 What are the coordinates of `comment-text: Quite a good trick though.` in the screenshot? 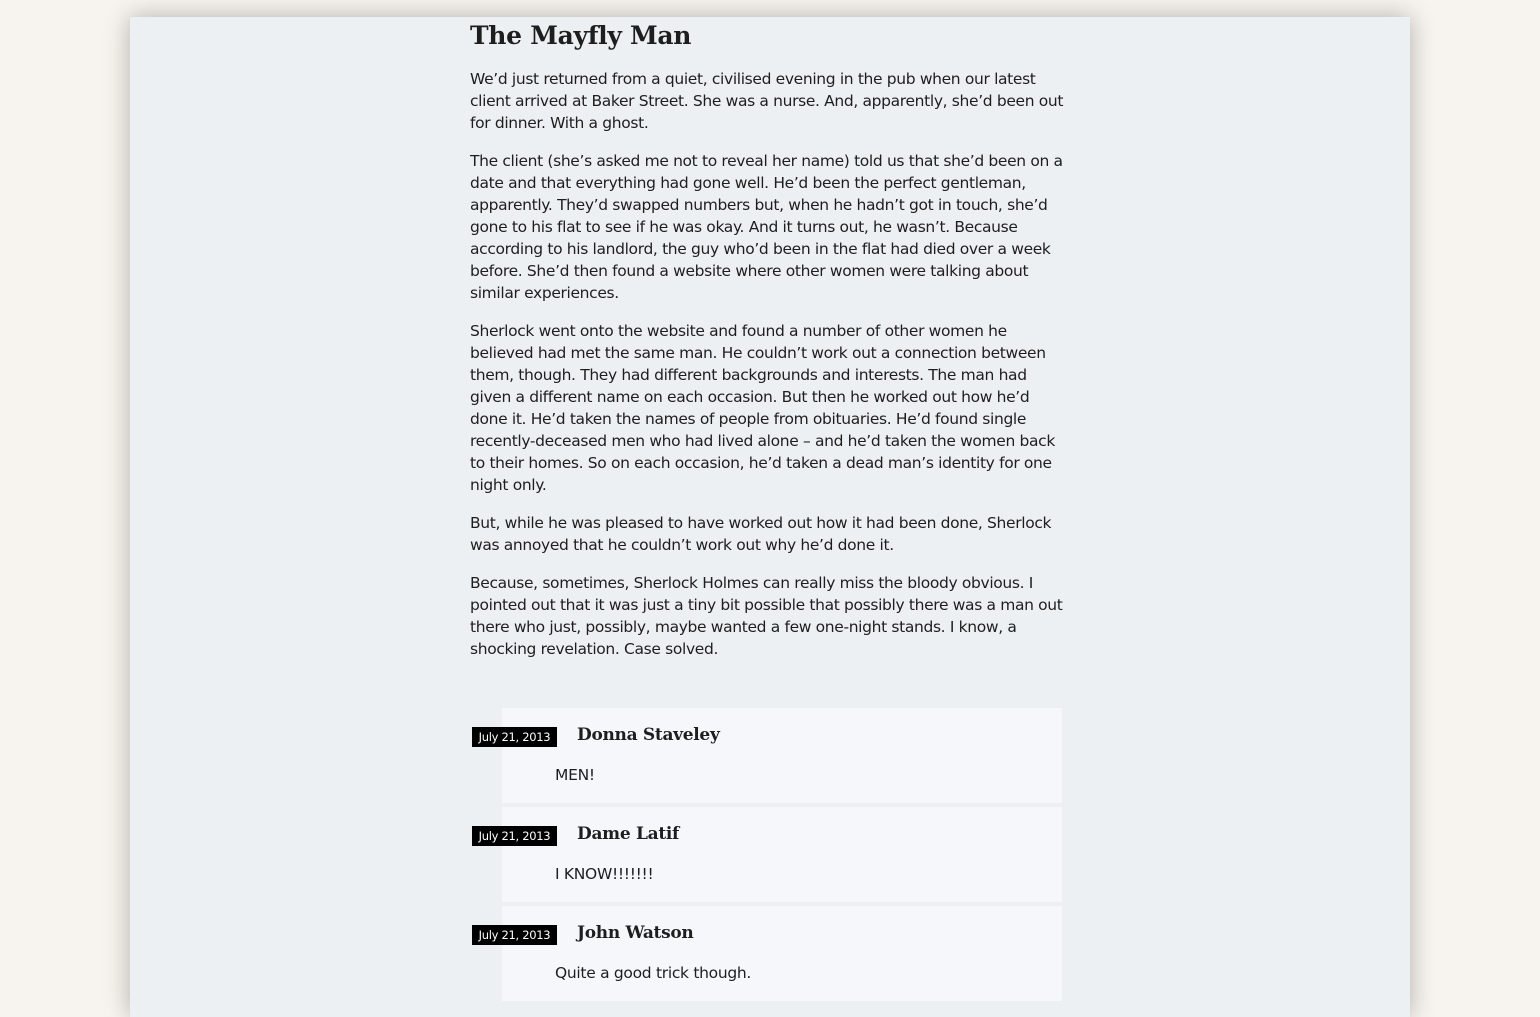 It's located at (653, 973).